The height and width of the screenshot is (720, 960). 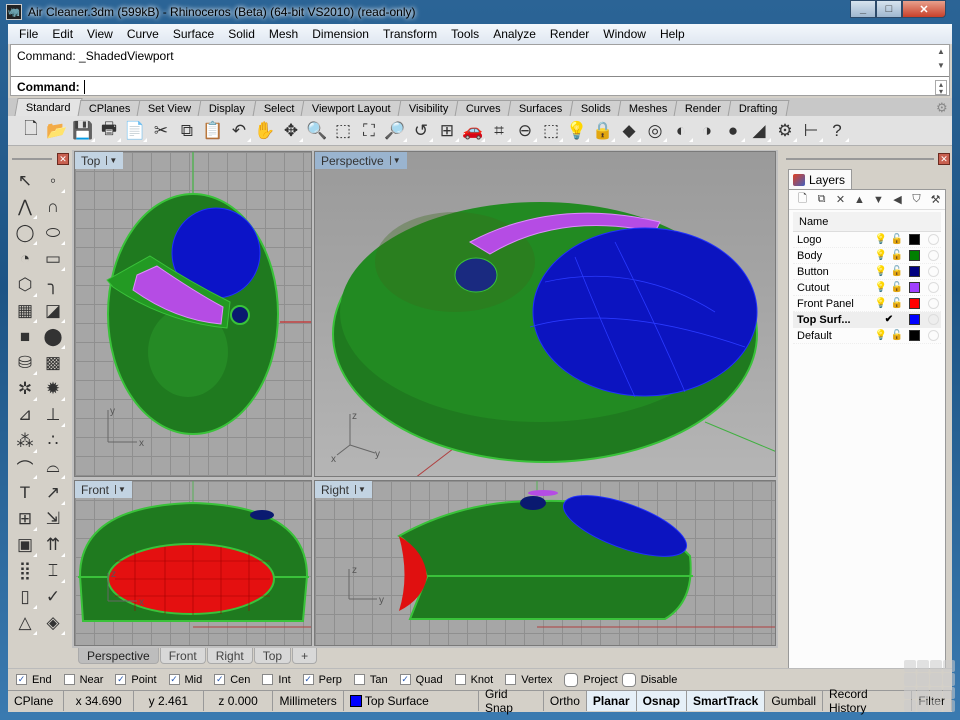 What do you see at coordinates (447, 131) in the screenshot?
I see `four-viewports-button: ⊞` at bounding box center [447, 131].